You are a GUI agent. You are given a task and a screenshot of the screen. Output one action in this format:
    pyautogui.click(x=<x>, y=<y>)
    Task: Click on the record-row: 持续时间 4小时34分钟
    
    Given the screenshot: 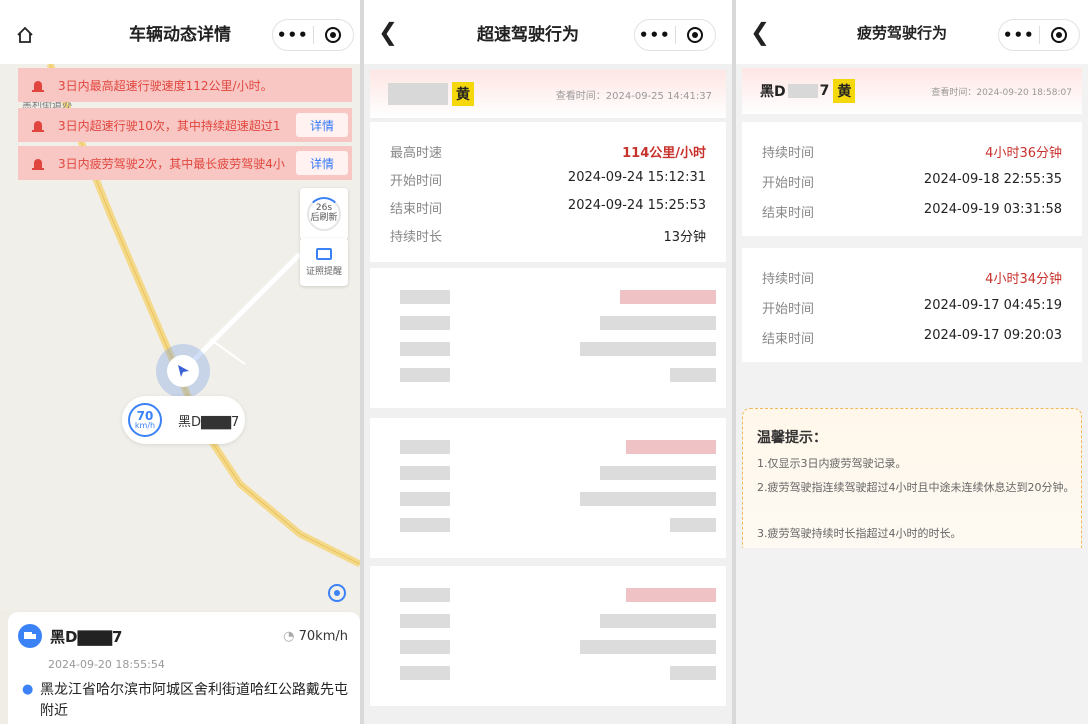 What is the action you would take?
    pyautogui.click(x=912, y=279)
    